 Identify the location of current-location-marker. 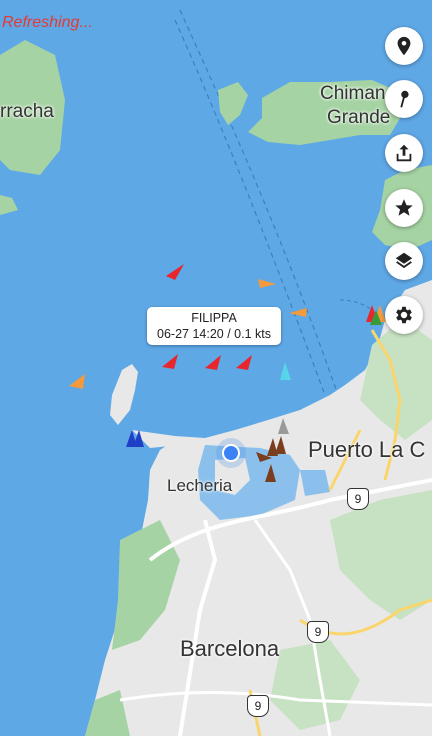
(231, 453).